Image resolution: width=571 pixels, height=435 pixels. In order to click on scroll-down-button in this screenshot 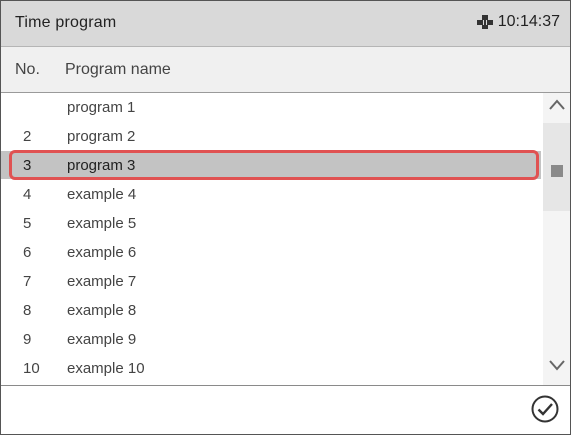, I will do `click(556, 367)`.